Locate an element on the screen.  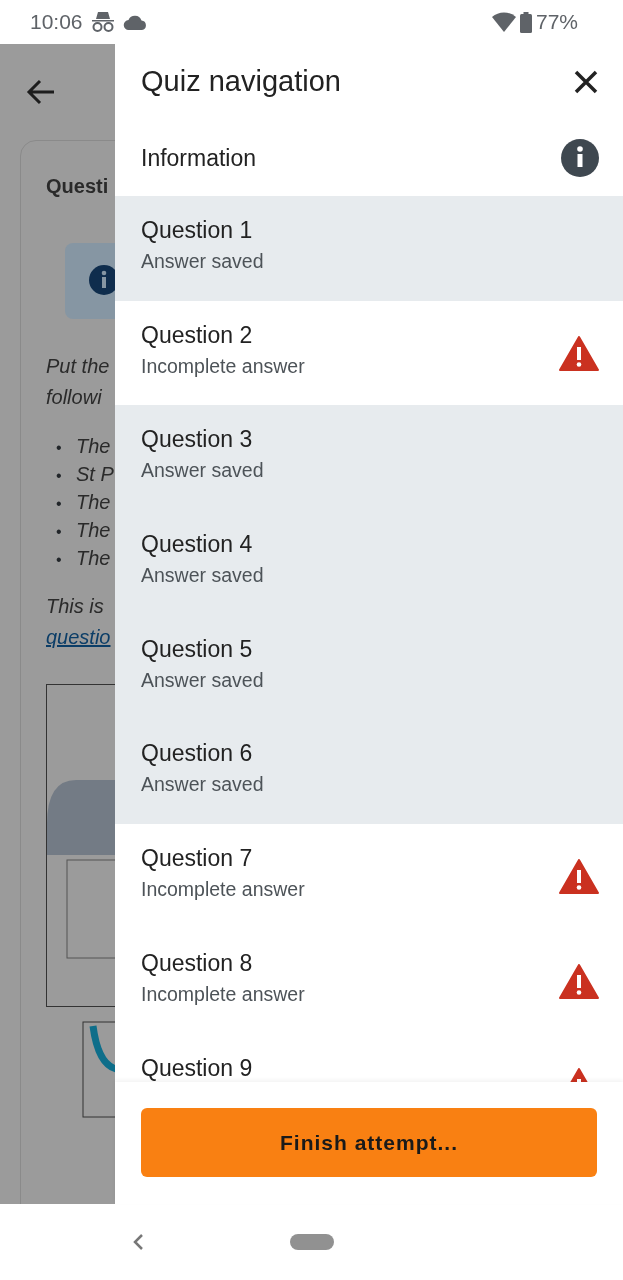
prompt-text: followi is located at coordinates (74, 397).